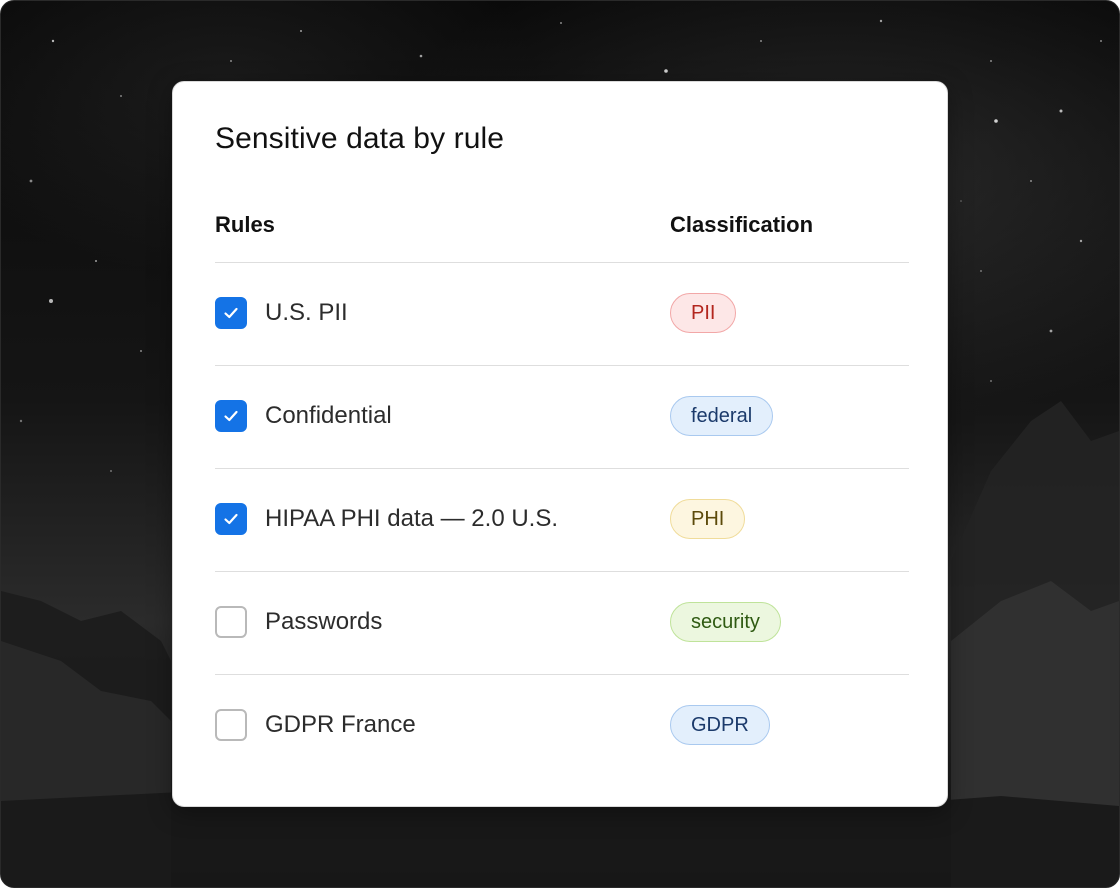 This screenshot has width=1120, height=888. I want to click on classification-badge: security, so click(725, 622).